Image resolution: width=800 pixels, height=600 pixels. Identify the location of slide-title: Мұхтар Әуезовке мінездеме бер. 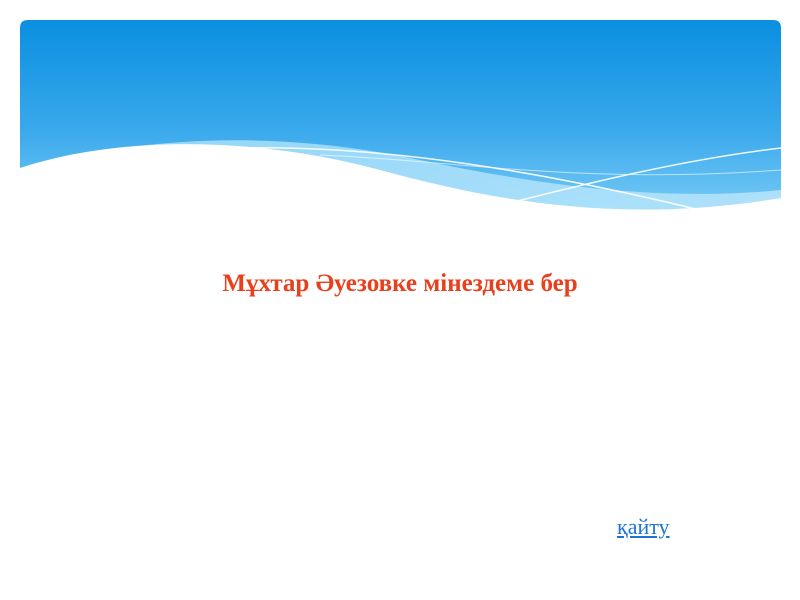
(400, 283).